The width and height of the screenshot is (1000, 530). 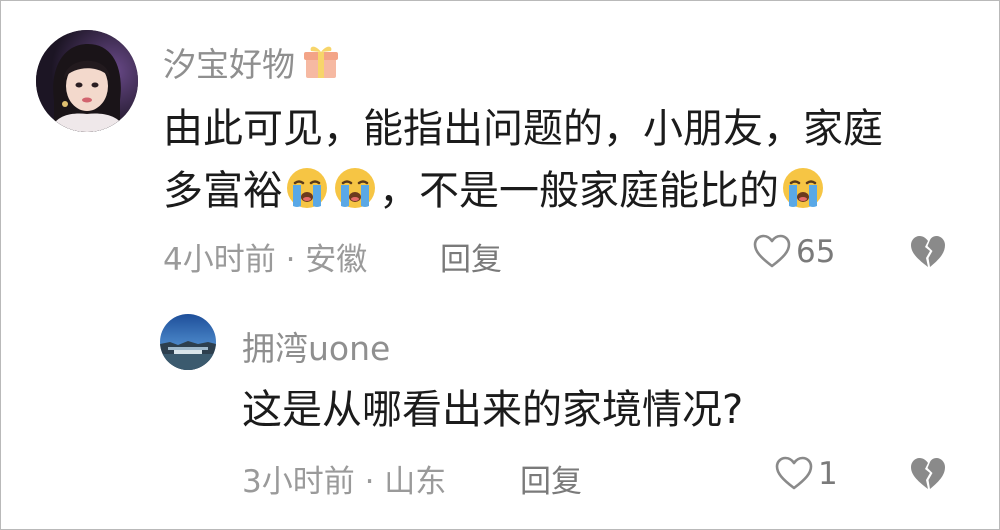 I want to click on comment-username: 汐宝好物, so click(x=252, y=62).